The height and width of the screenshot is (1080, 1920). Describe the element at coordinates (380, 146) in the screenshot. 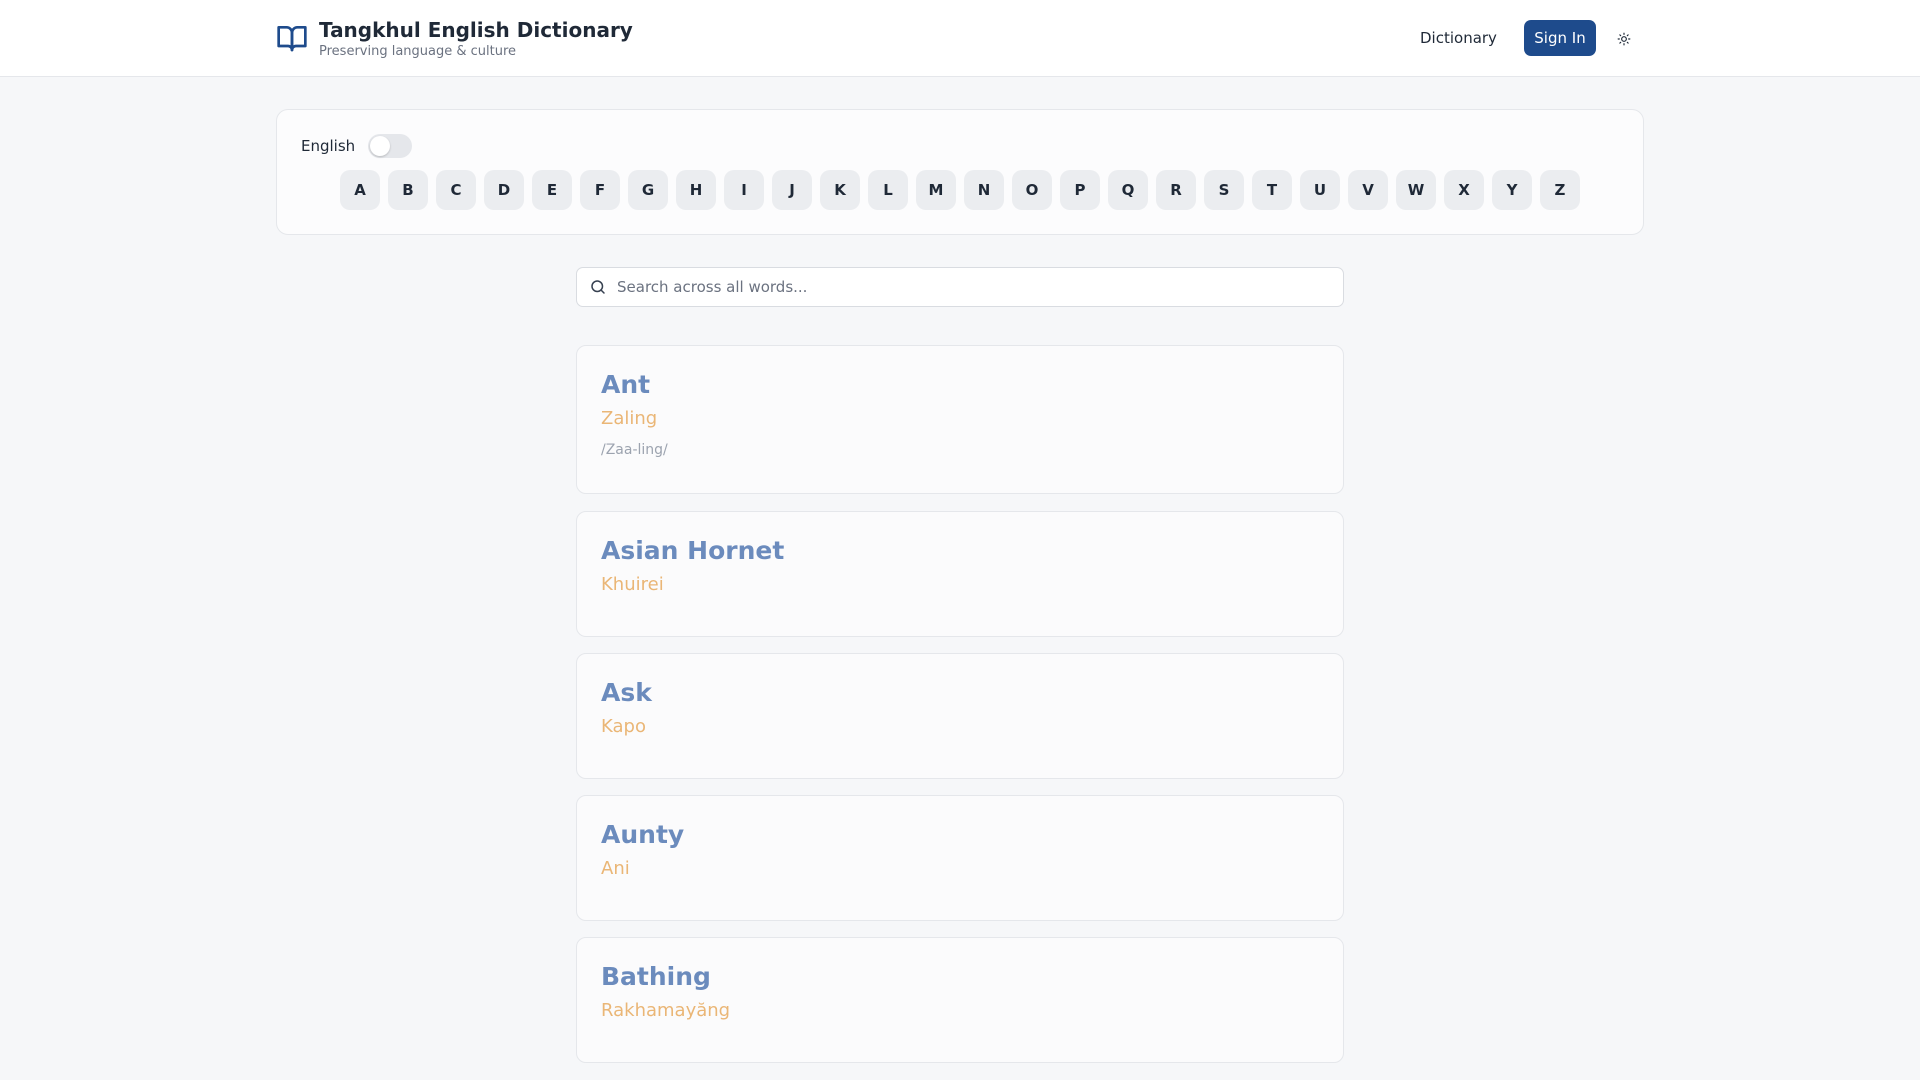

I see `toggle-knob` at that location.